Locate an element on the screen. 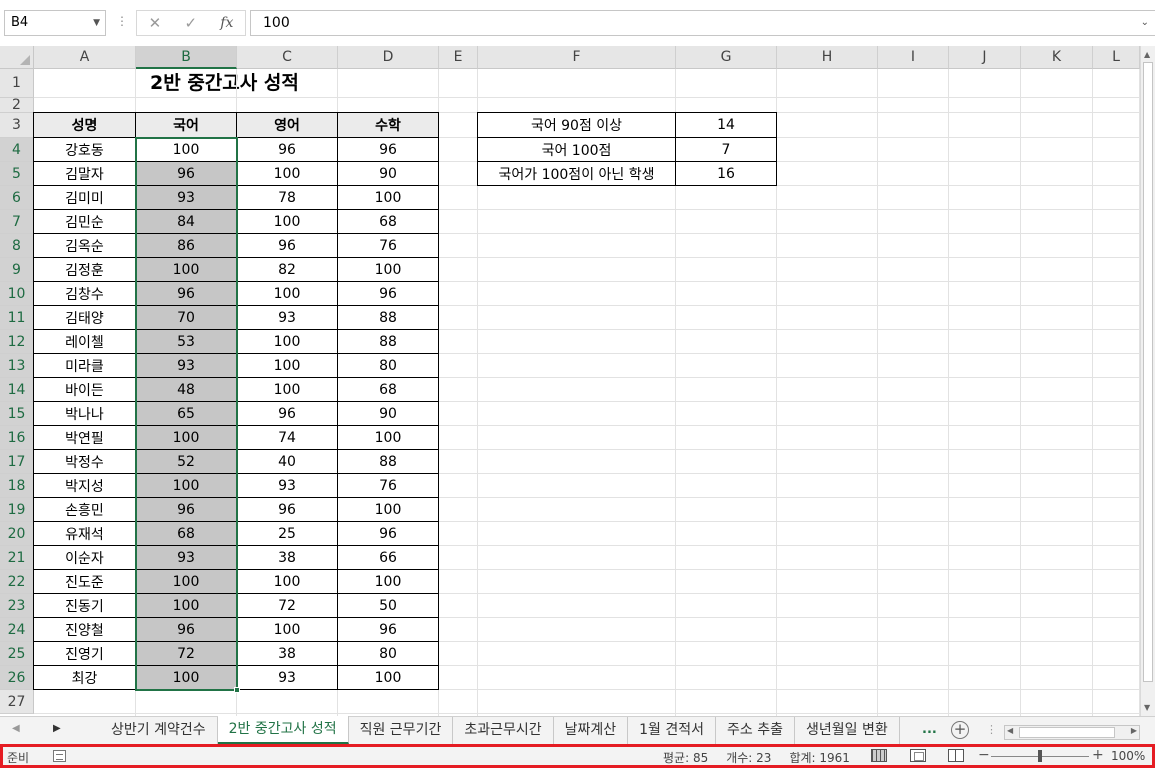 This screenshot has width=1155, height=768. zoom-out-icon: − is located at coordinates (984, 755).